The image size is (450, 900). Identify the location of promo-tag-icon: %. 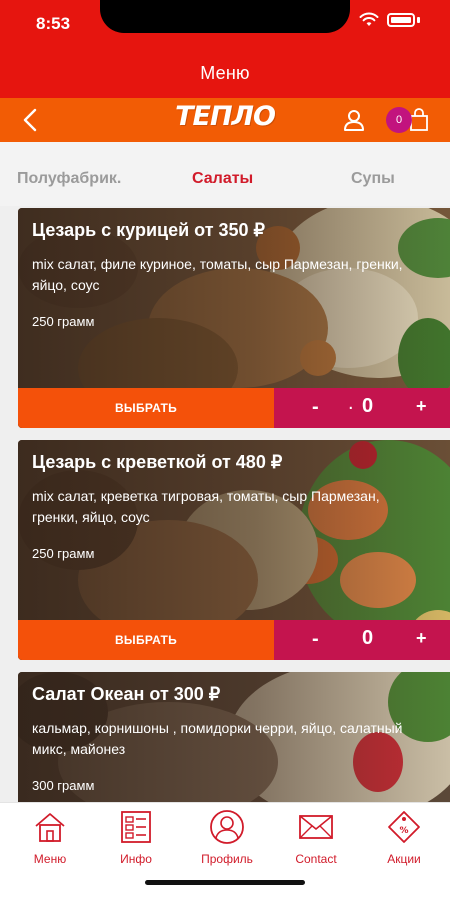
(404, 827).